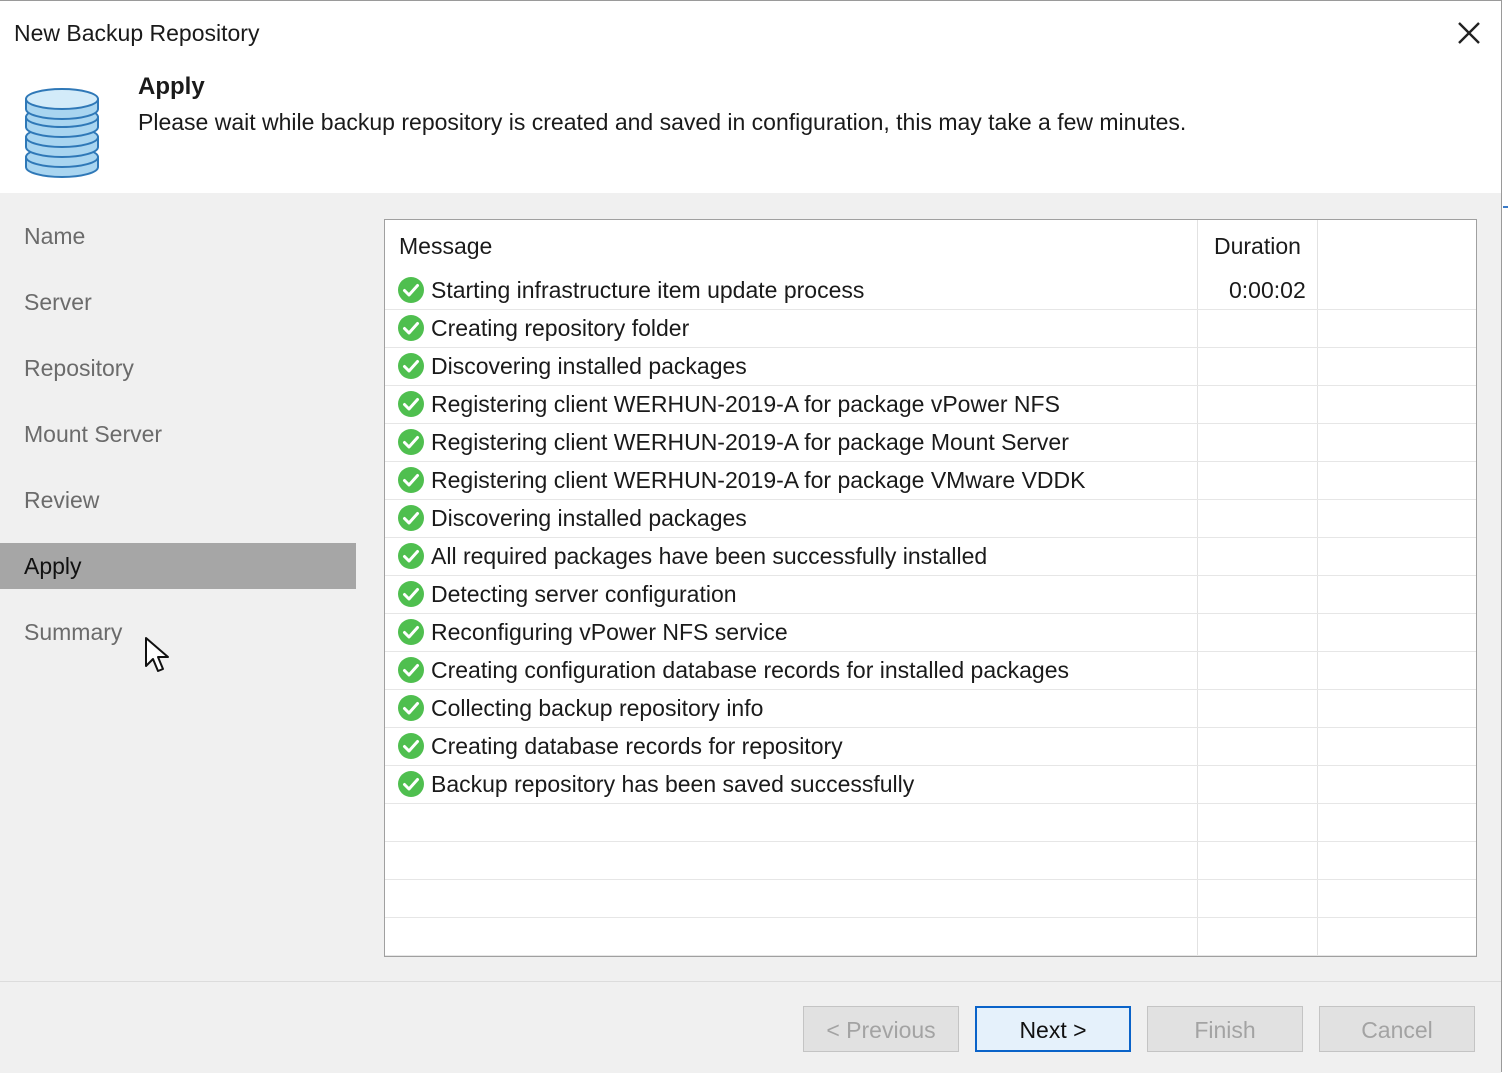  I want to click on previous-button: < Previous, so click(881, 1029).